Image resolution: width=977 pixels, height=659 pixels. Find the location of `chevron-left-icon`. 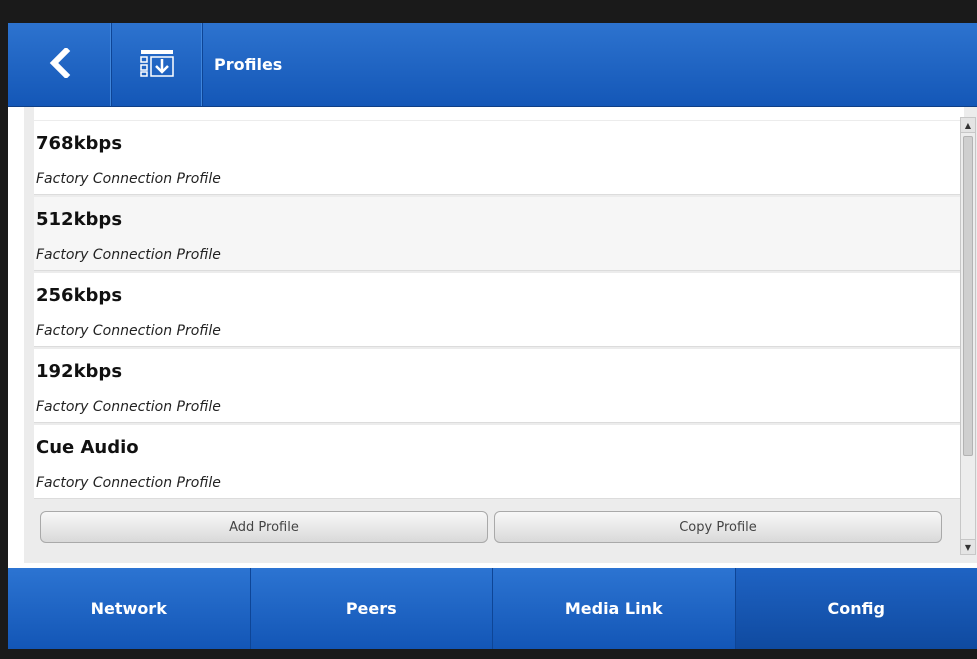

chevron-left-icon is located at coordinates (60, 64).